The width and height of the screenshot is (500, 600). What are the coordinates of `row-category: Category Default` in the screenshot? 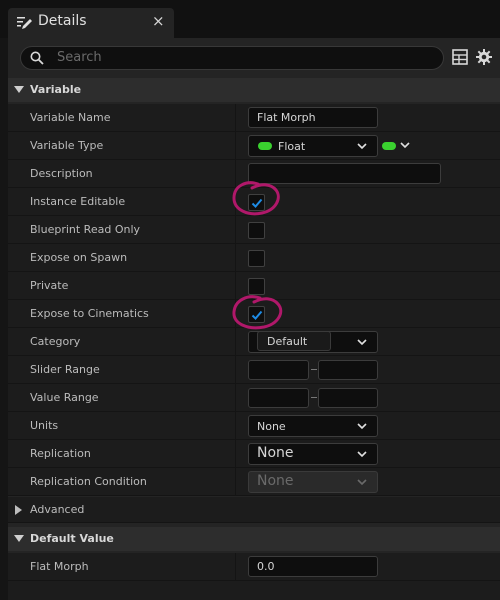 It's located at (254, 342).